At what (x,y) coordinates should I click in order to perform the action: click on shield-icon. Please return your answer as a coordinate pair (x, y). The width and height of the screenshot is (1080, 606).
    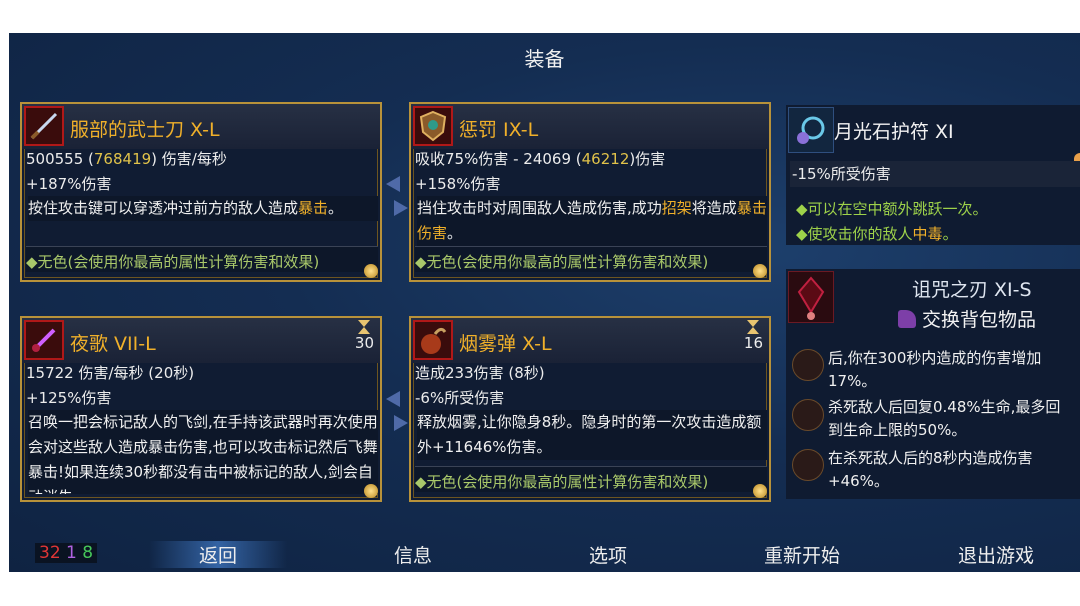
    Looking at the image, I should click on (433, 126).